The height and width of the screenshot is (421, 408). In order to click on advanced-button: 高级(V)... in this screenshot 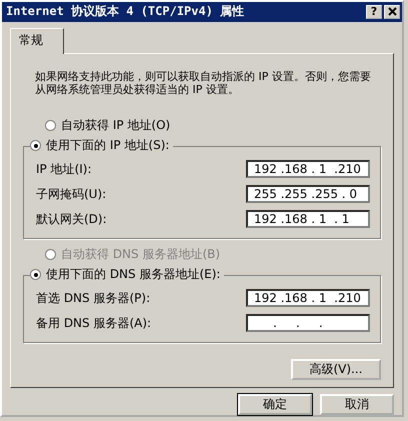, I will do `click(336, 369)`.